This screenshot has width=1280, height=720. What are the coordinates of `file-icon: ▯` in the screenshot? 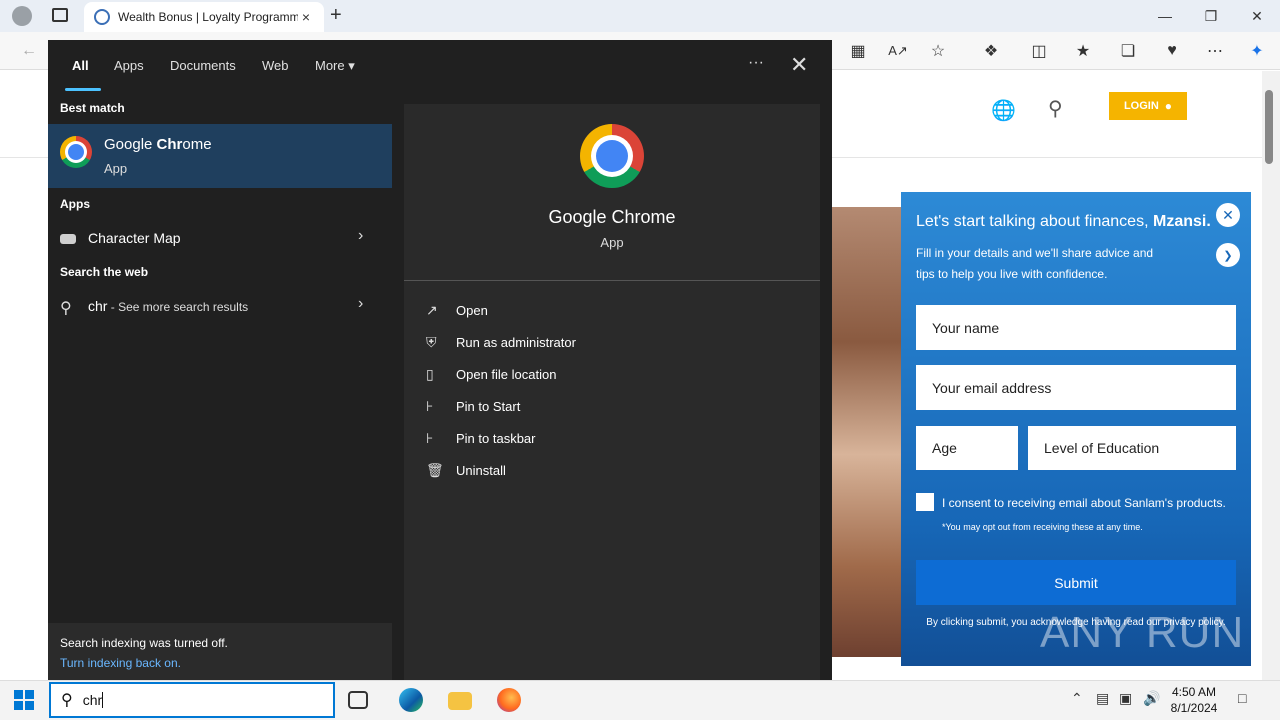 It's located at (430, 373).